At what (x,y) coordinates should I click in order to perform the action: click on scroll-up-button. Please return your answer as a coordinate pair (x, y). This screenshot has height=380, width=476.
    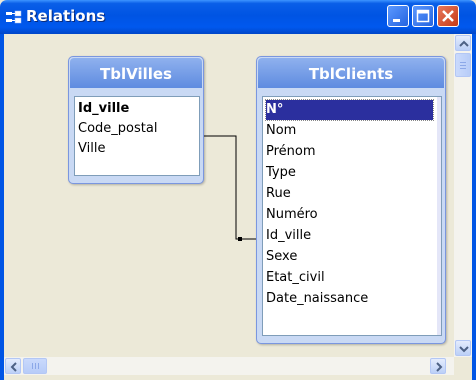
    Looking at the image, I should click on (463, 43).